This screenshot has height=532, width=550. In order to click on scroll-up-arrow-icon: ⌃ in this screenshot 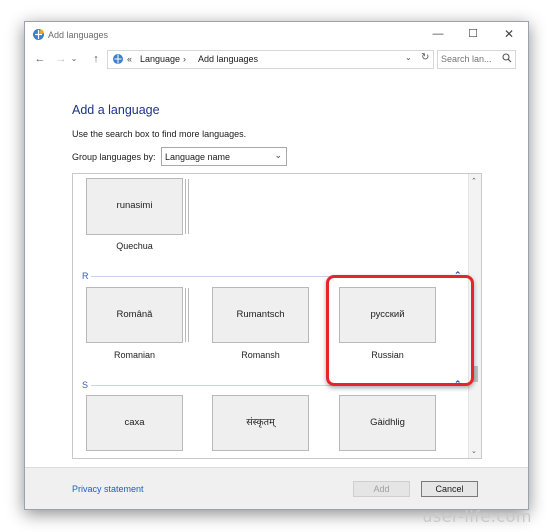, I will do `click(474, 181)`.